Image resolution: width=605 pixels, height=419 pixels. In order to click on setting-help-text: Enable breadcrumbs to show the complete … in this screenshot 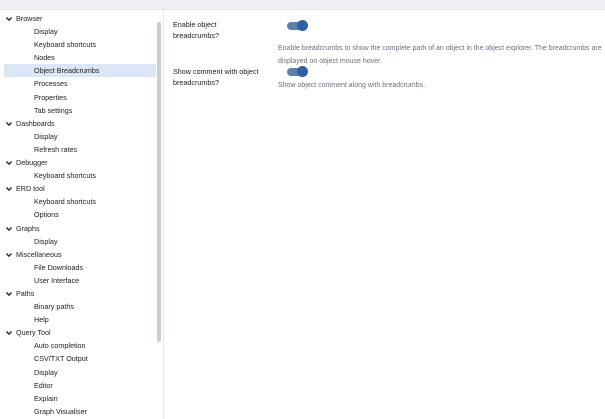, I will do `click(440, 55)`.